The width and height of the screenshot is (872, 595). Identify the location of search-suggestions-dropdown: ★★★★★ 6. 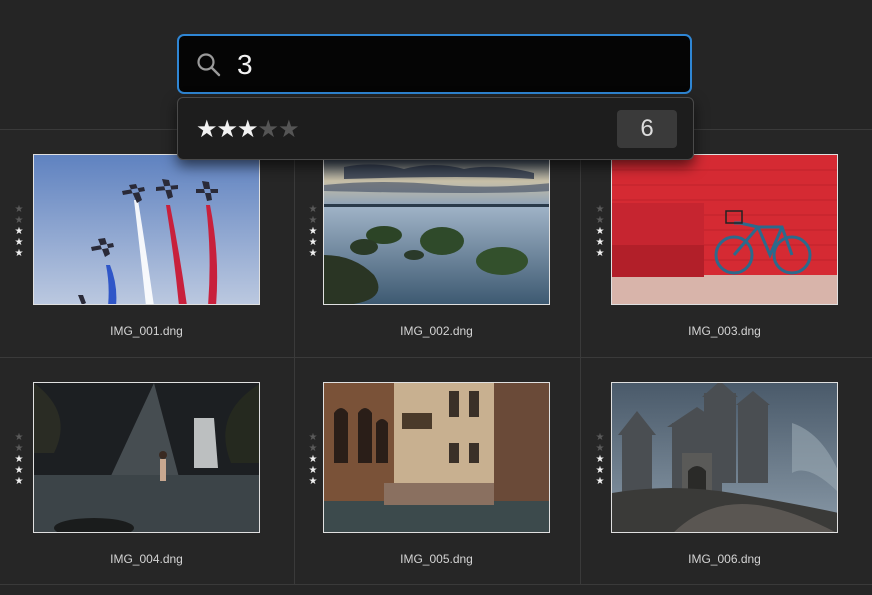
(435, 128).